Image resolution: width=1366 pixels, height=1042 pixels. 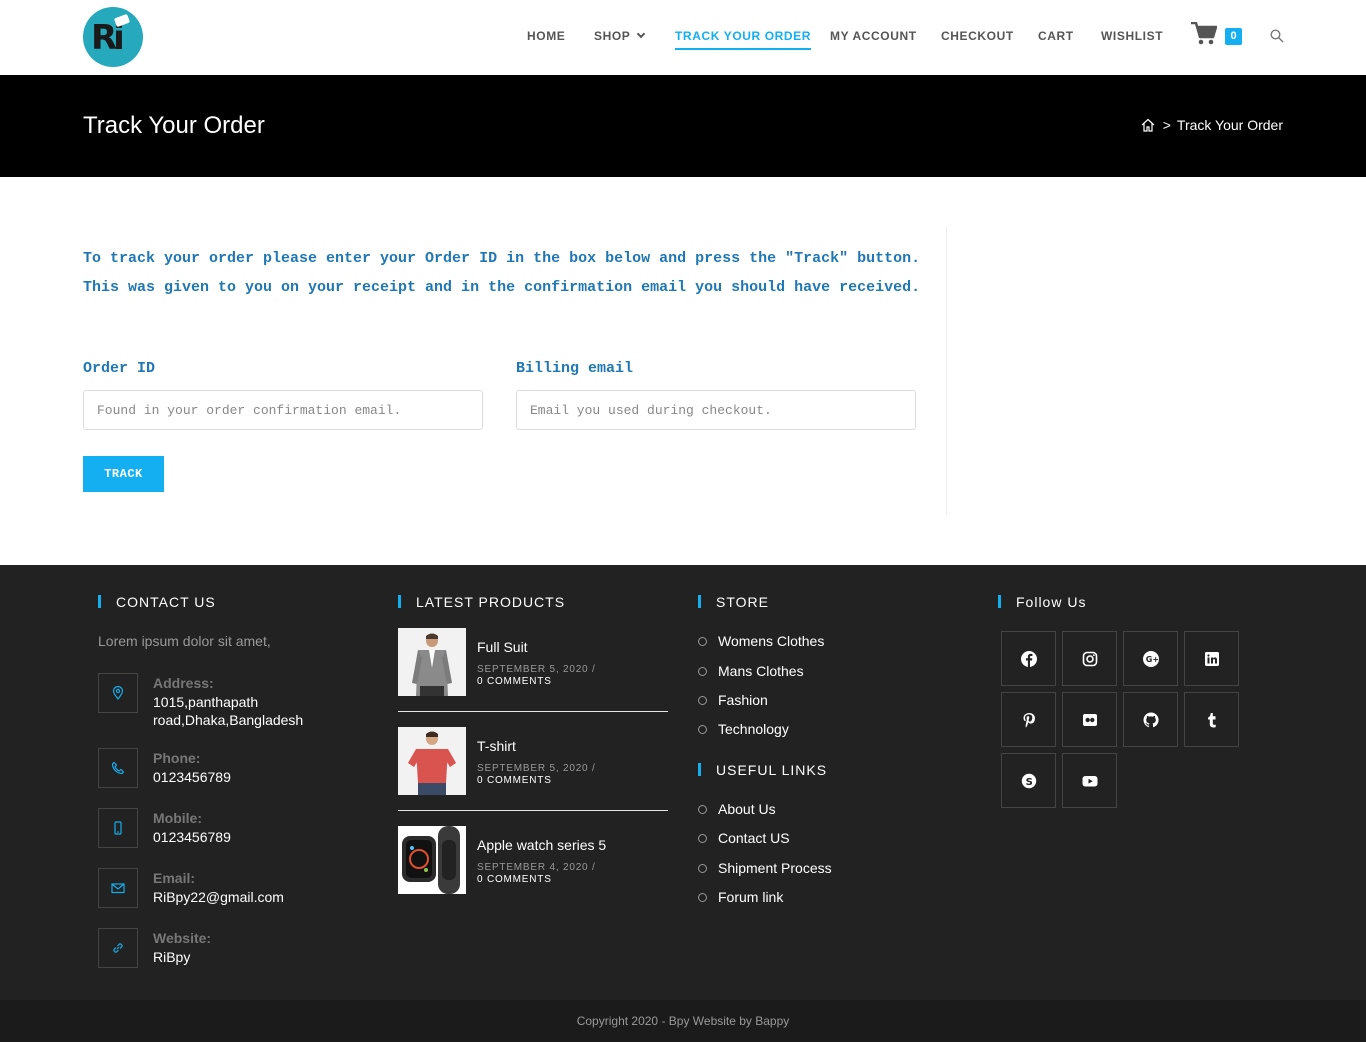 What do you see at coordinates (683, 126) in the screenshot?
I see `page-title-bar: Track Your Order > Track Your Order` at bounding box center [683, 126].